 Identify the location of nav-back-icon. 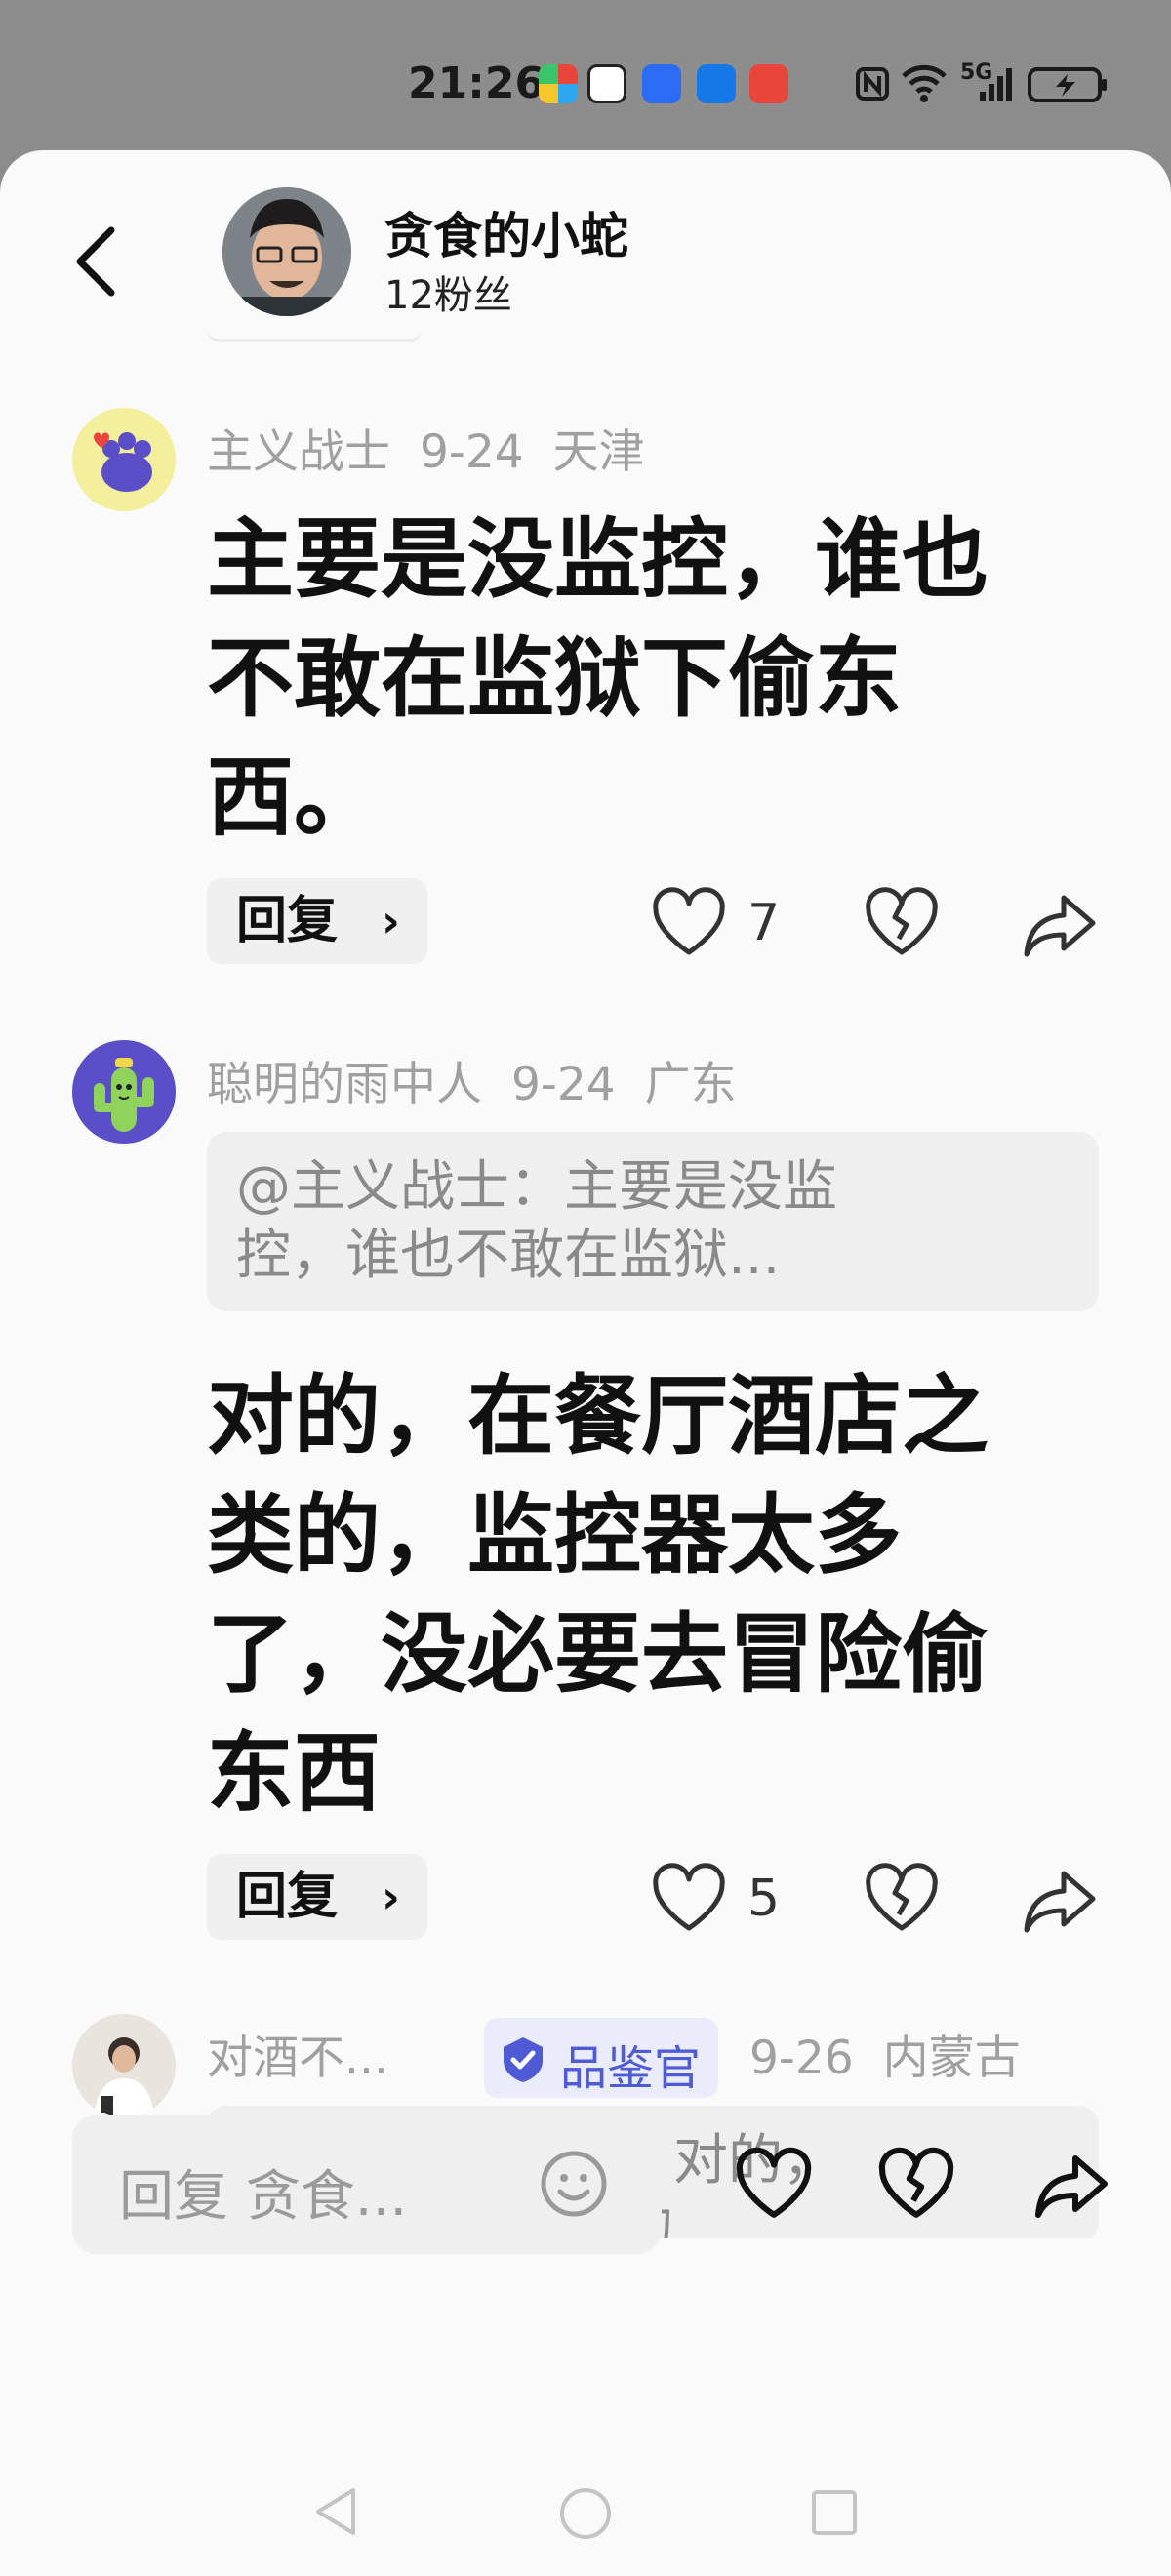
(335, 2511).